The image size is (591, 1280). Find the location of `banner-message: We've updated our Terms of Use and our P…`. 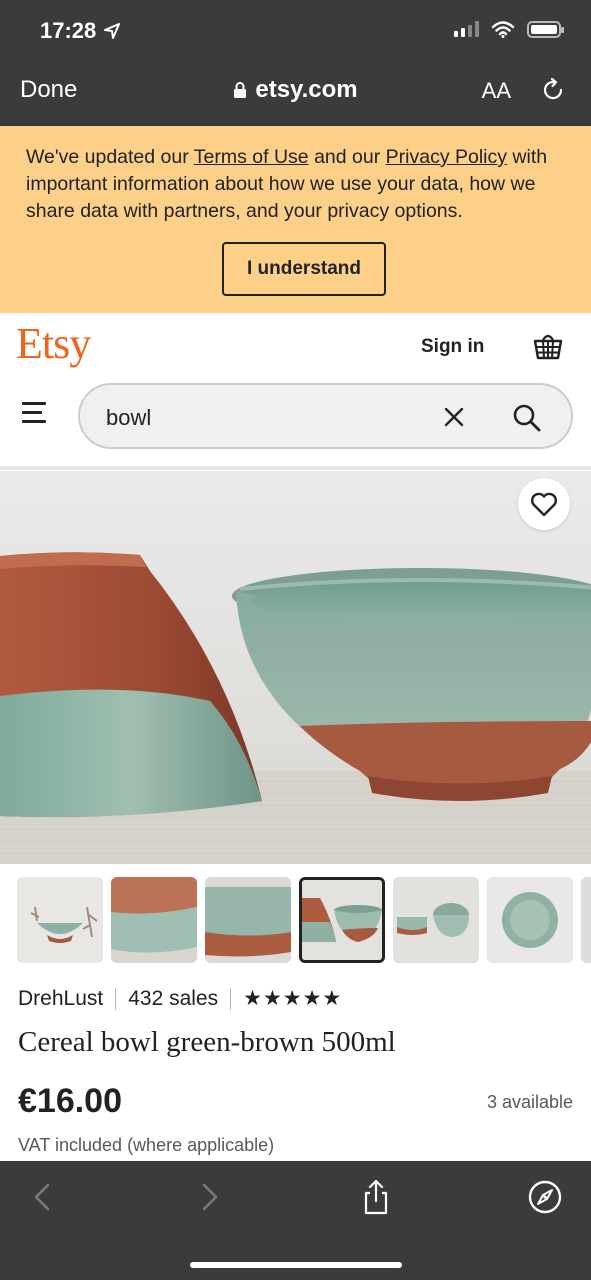

banner-message: We've updated our Terms of Use and our P… is located at coordinates (287, 184).